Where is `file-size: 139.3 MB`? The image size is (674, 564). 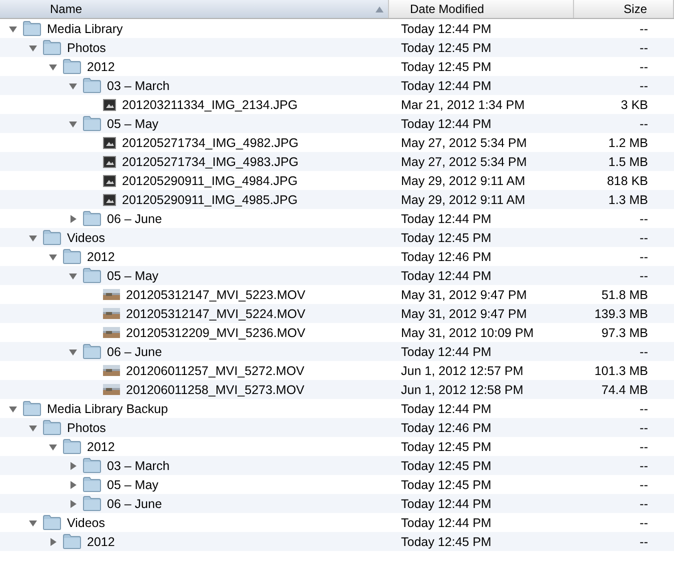 file-size: 139.3 MB is located at coordinates (621, 313).